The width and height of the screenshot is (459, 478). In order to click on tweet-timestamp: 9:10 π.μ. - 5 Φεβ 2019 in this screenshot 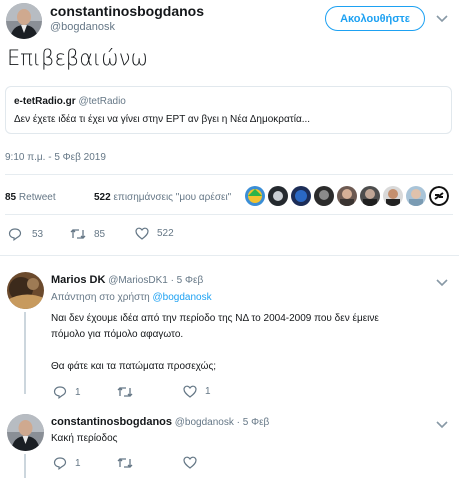, I will do `click(55, 157)`.